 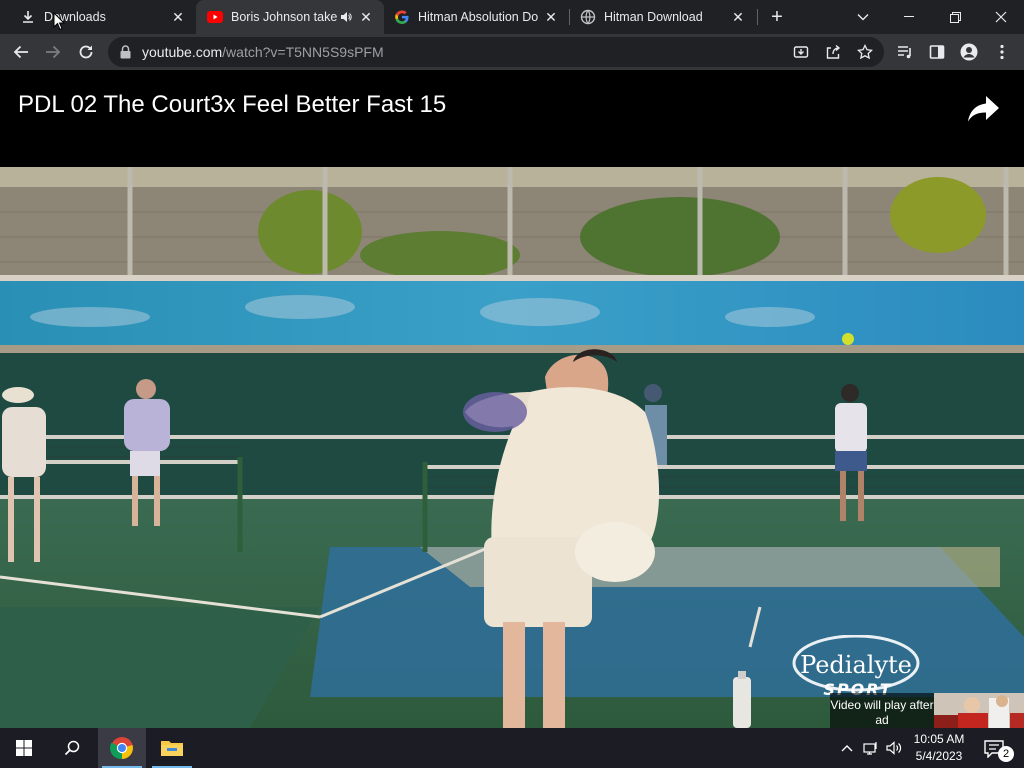 I want to click on clock-time: 10:05 AM, so click(x=939, y=739).